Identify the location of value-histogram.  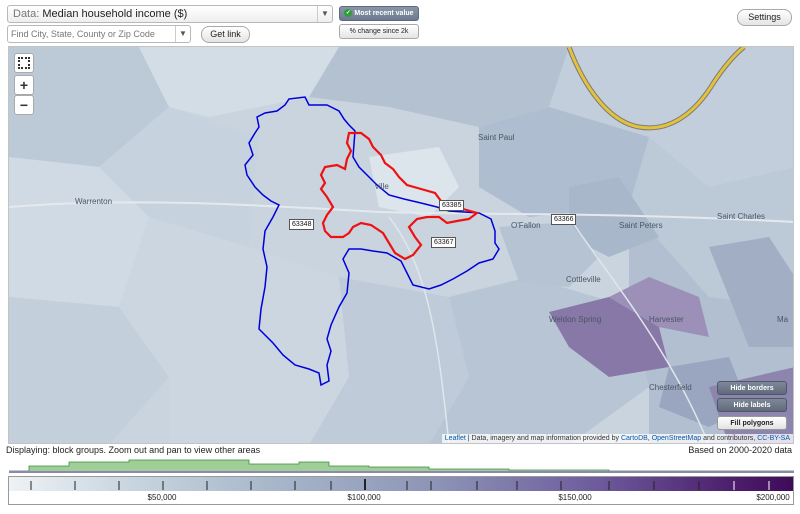
(401, 466).